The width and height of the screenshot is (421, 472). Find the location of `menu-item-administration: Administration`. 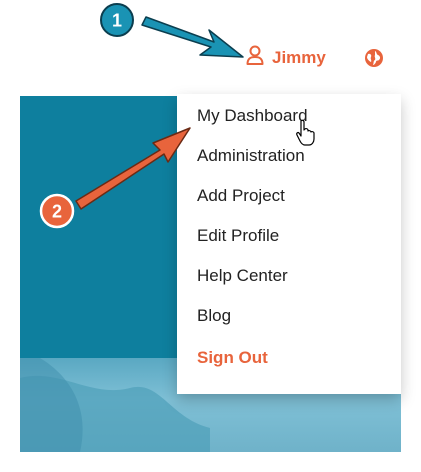

menu-item-administration: Administration is located at coordinates (251, 156).